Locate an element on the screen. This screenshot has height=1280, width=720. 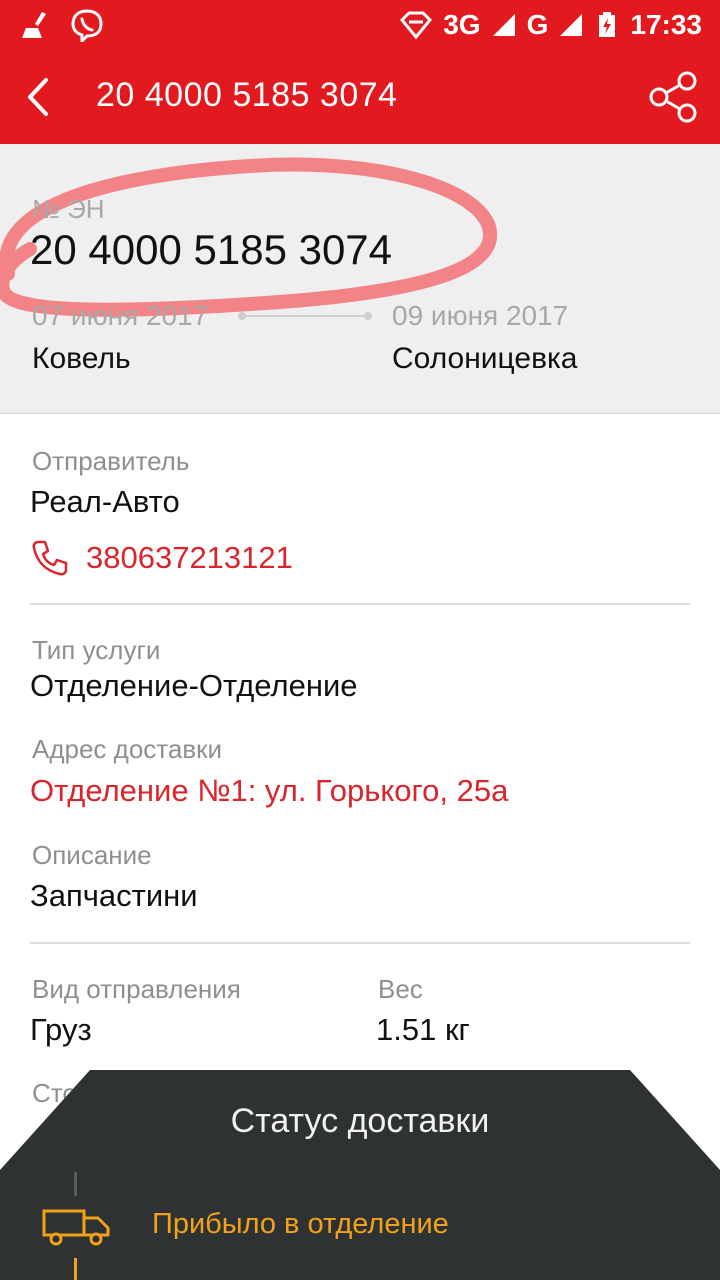
weight-value: 1.51 кг is located at coordinates (423, 1029).